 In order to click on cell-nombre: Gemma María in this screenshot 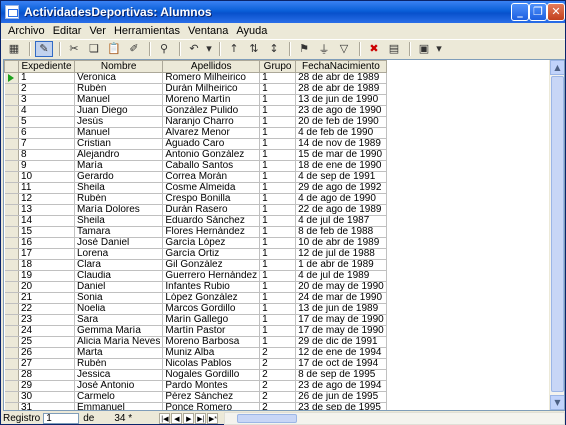, I will do `click(119, 331)`.